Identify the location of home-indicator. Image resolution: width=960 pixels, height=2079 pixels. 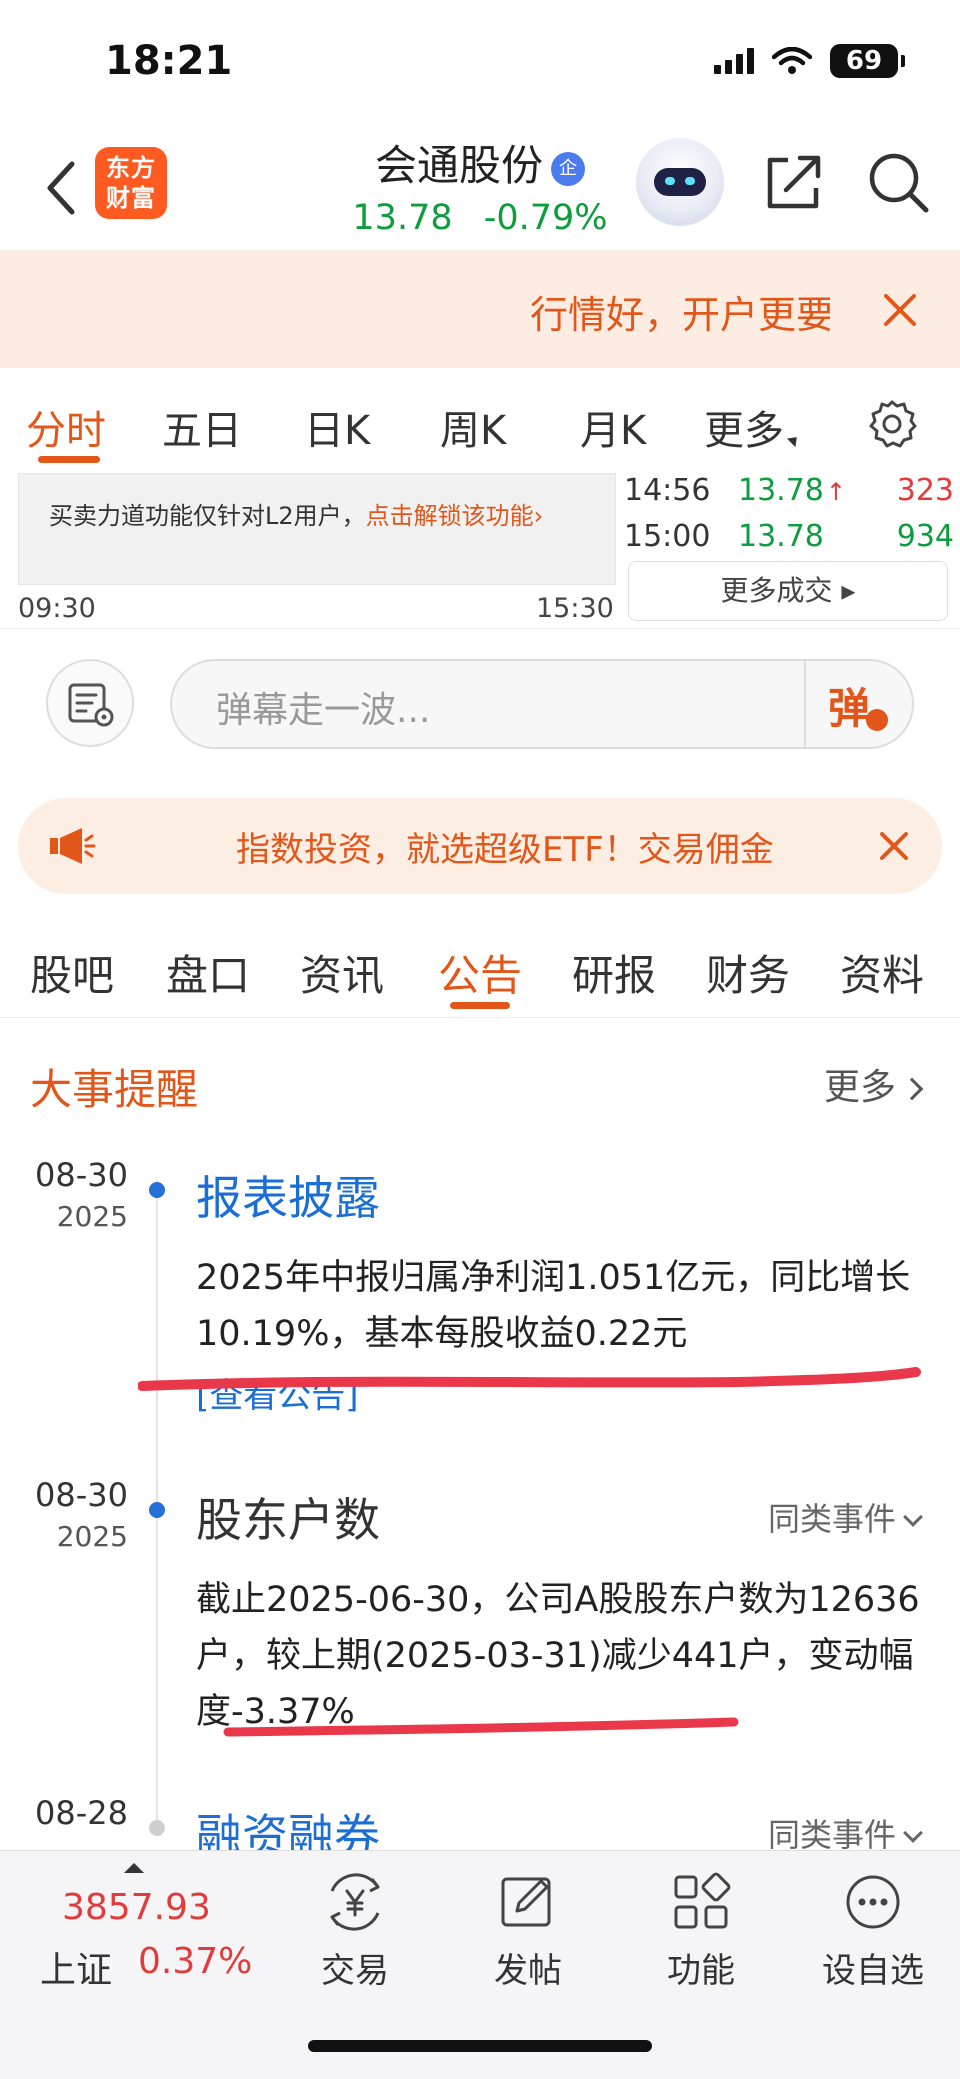
(480, 2046).